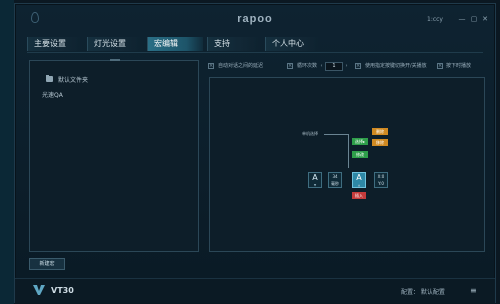 The image size is (500, 304). Describe the element at coordinates (473, 290) in the screenshot. I see `menu-icon: ≡` at that location.